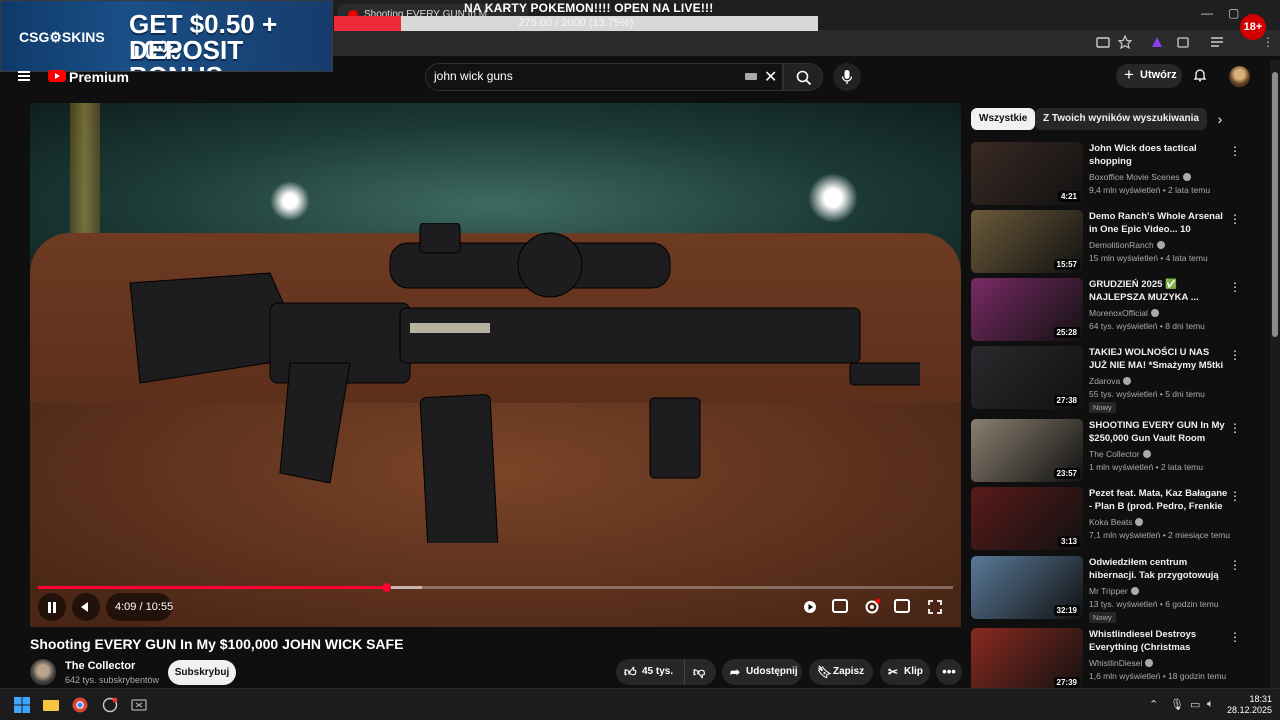  What do you see at coordinates (1003, 119) in the screenshot?
I see `chip-all: Wszystkie` at bounding box center [1003, 119].